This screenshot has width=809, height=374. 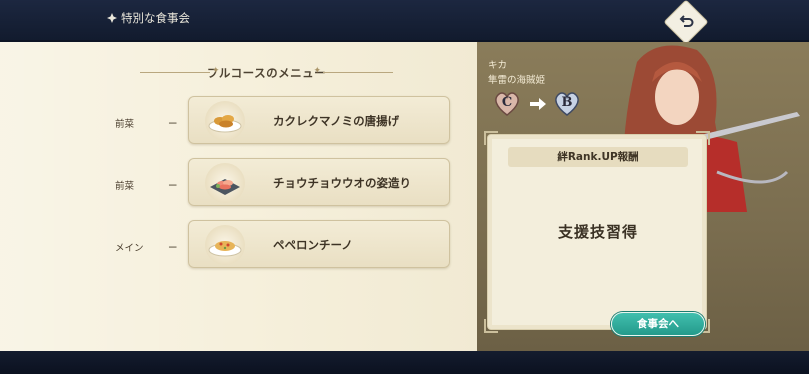 I want to click on pasta-plate-icon, so click(x=225, y=245).